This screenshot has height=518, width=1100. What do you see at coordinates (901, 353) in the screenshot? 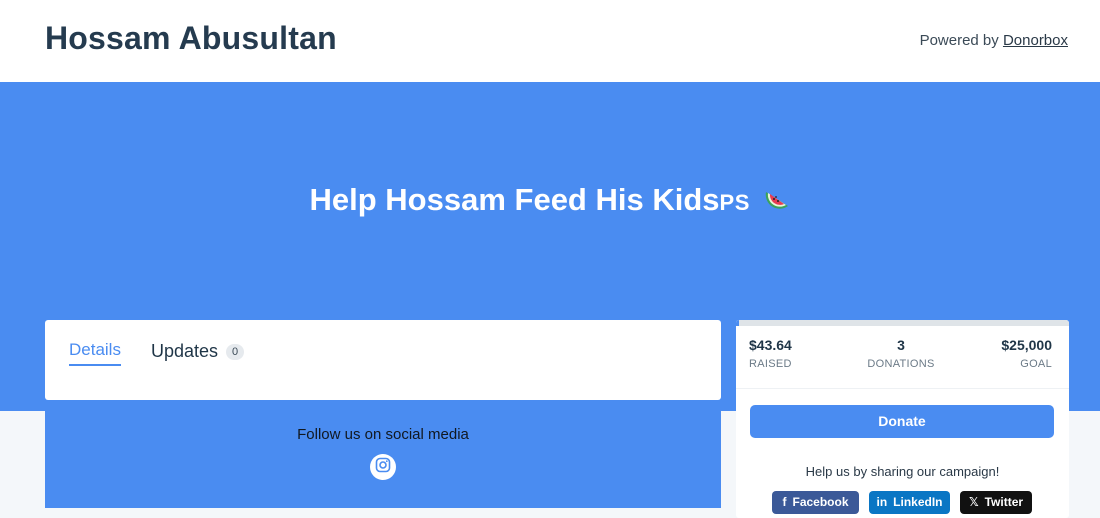
I see `stat-donations: 3 DONATIONS` at bounding box center [901, 353].